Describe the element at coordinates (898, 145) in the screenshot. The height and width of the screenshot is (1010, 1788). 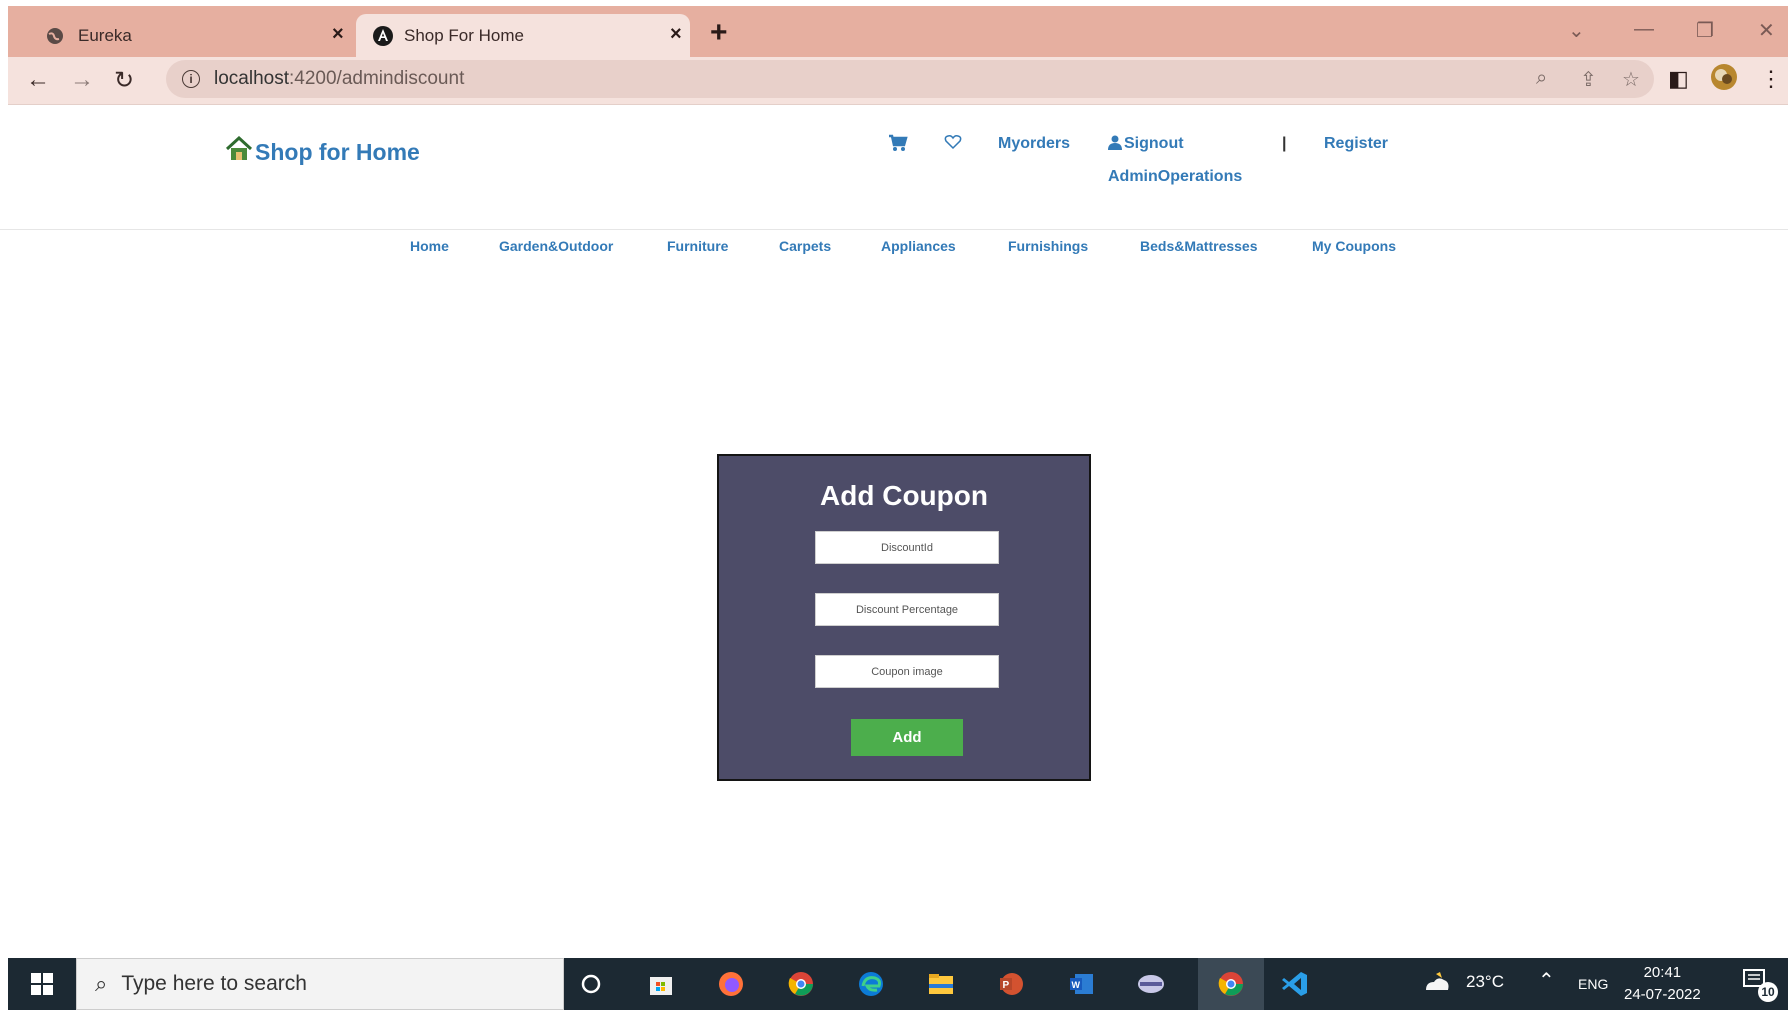
I see `cart-icon` at that location.